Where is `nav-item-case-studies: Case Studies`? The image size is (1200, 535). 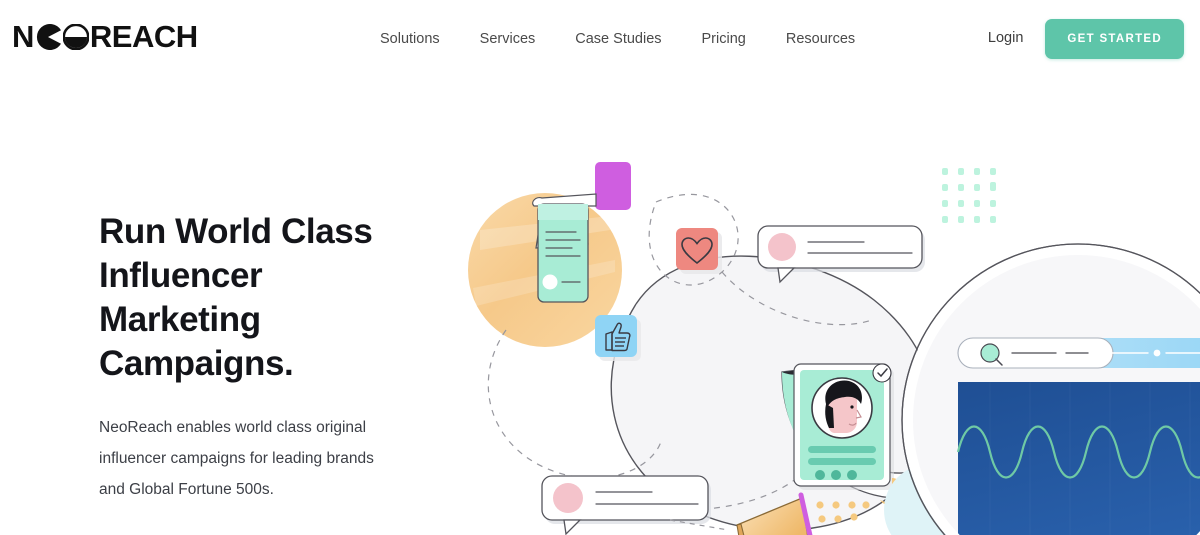
nav-item-case-studies: Case Studies is located at coordinates (618, 39).